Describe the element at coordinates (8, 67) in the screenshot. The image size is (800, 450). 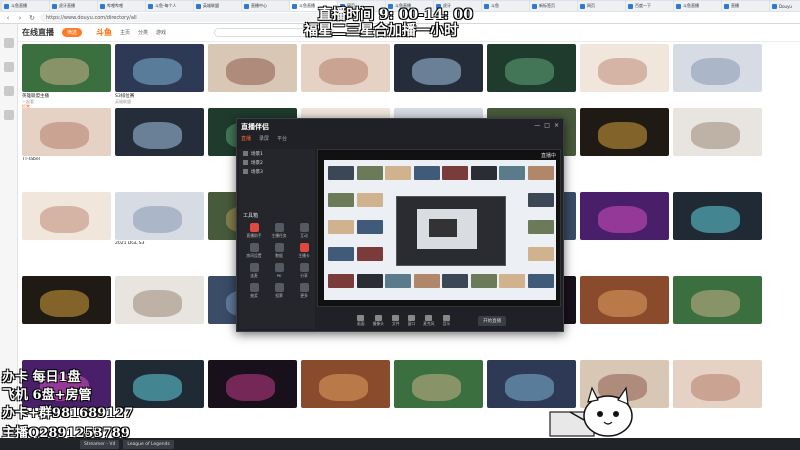
I see `follow-icon` at that location.